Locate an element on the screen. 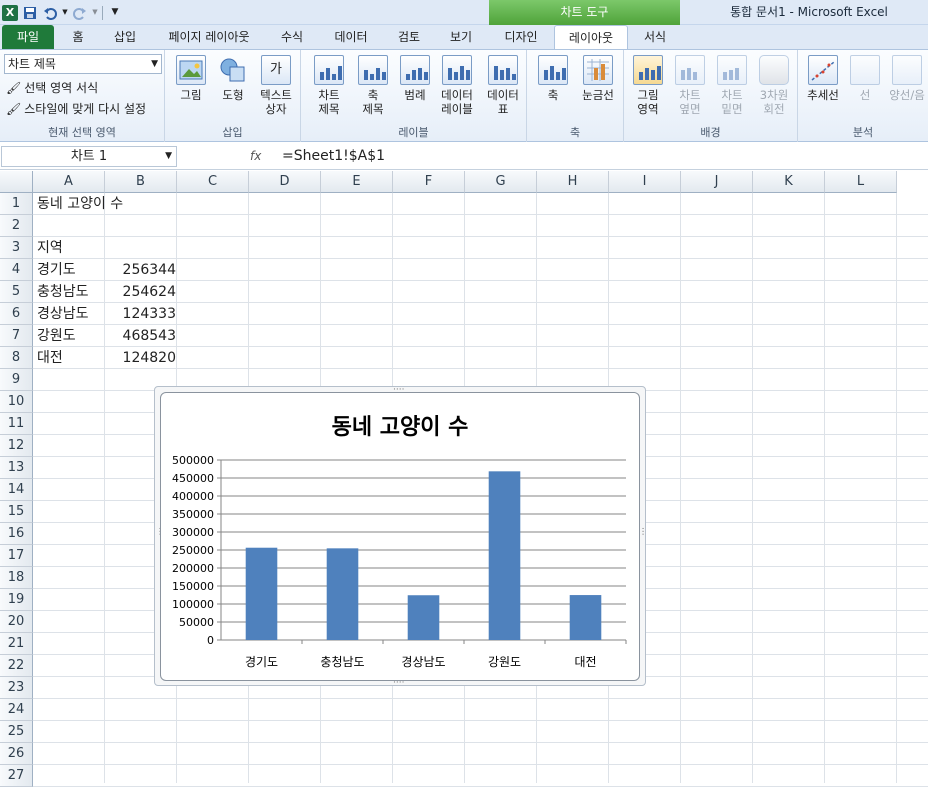  column-header-i: I is located at coordinates (645, 182).